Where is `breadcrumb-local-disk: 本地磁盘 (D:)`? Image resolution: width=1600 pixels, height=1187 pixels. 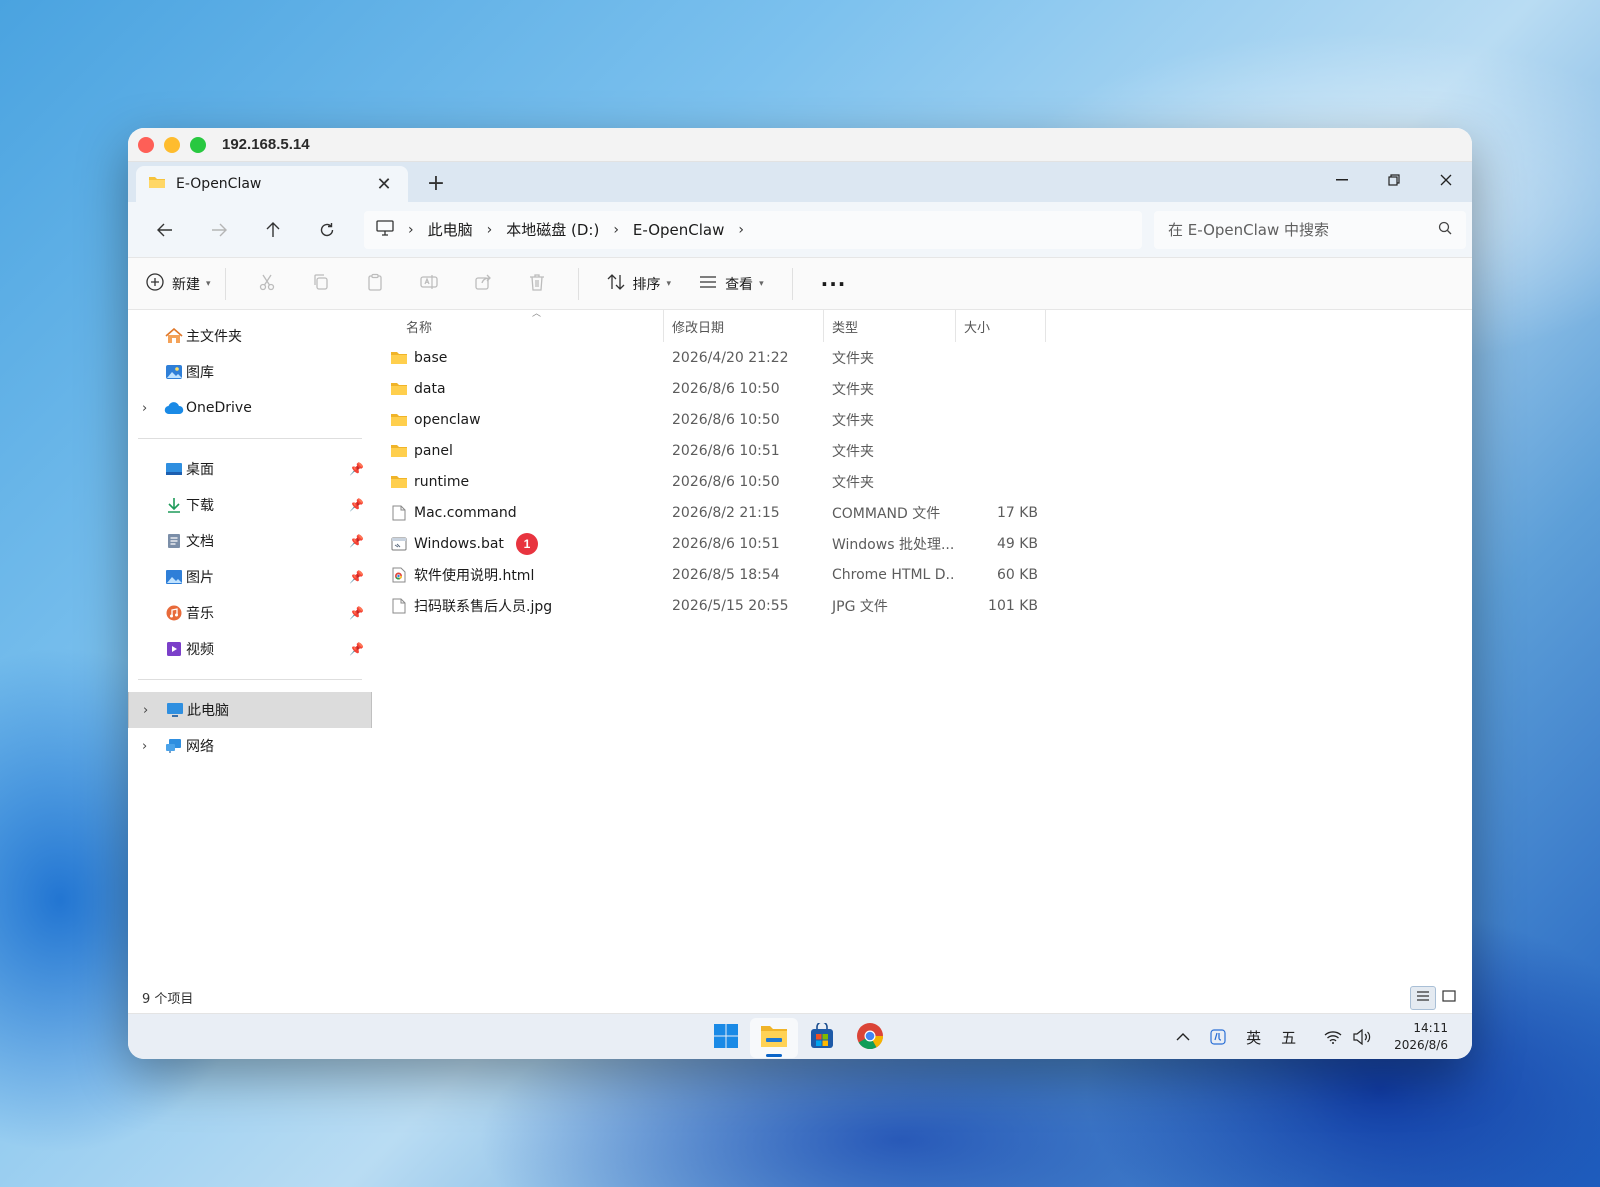 breadcrumb-local-disk: 本地磁盘 (D:) is located at coordinates (552, 229).